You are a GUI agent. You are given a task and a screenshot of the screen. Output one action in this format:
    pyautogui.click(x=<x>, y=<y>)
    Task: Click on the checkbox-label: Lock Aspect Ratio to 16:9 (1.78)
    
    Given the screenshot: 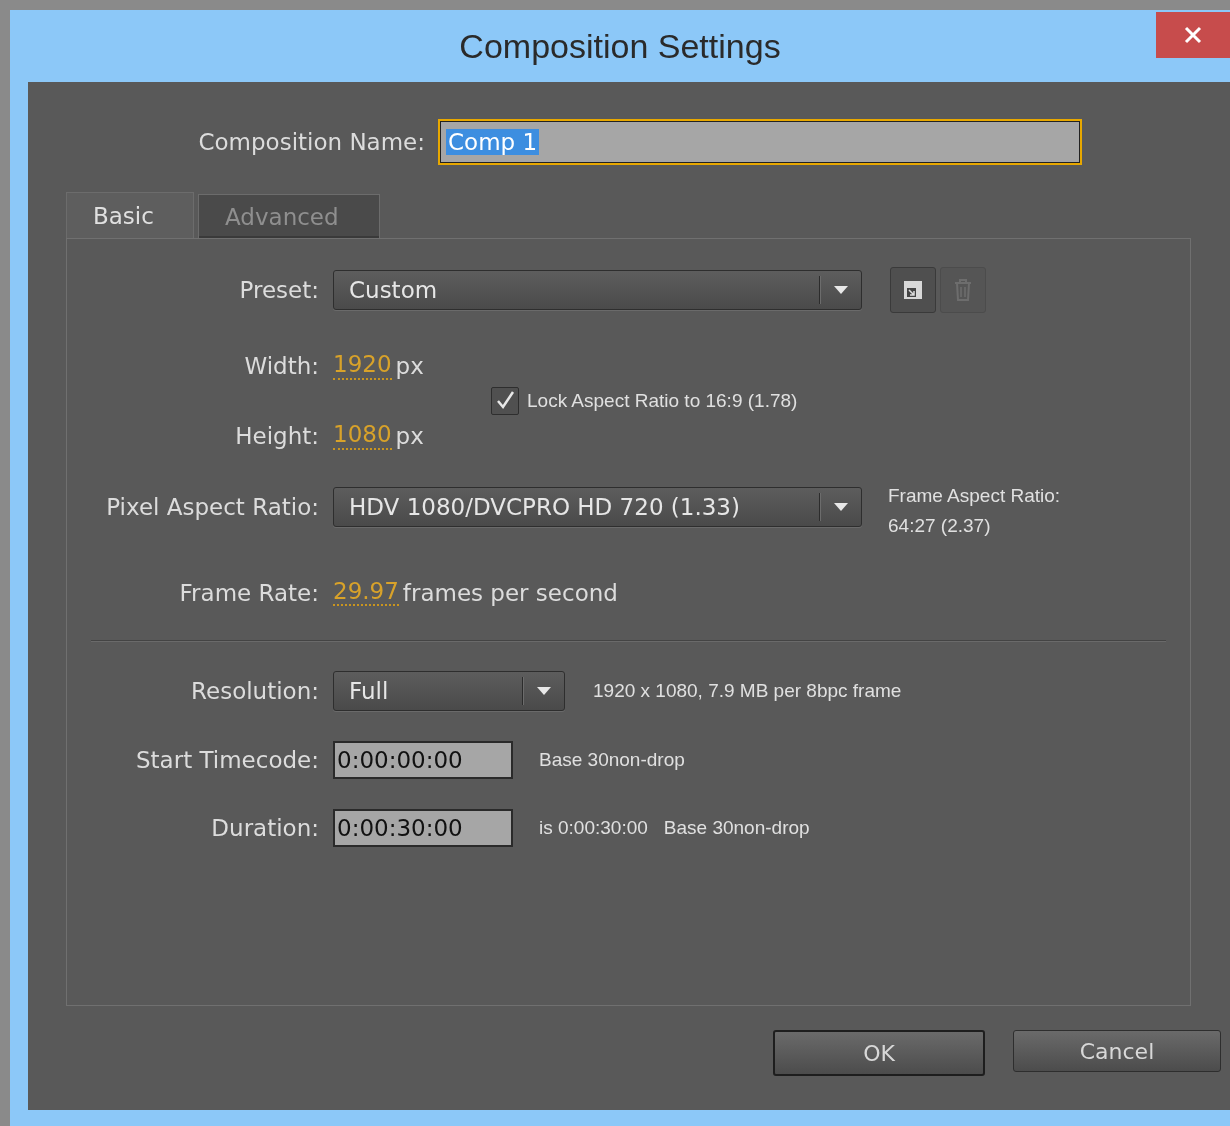 What is the action you would take?
    pyautogui.click(x=662, y=401)
    